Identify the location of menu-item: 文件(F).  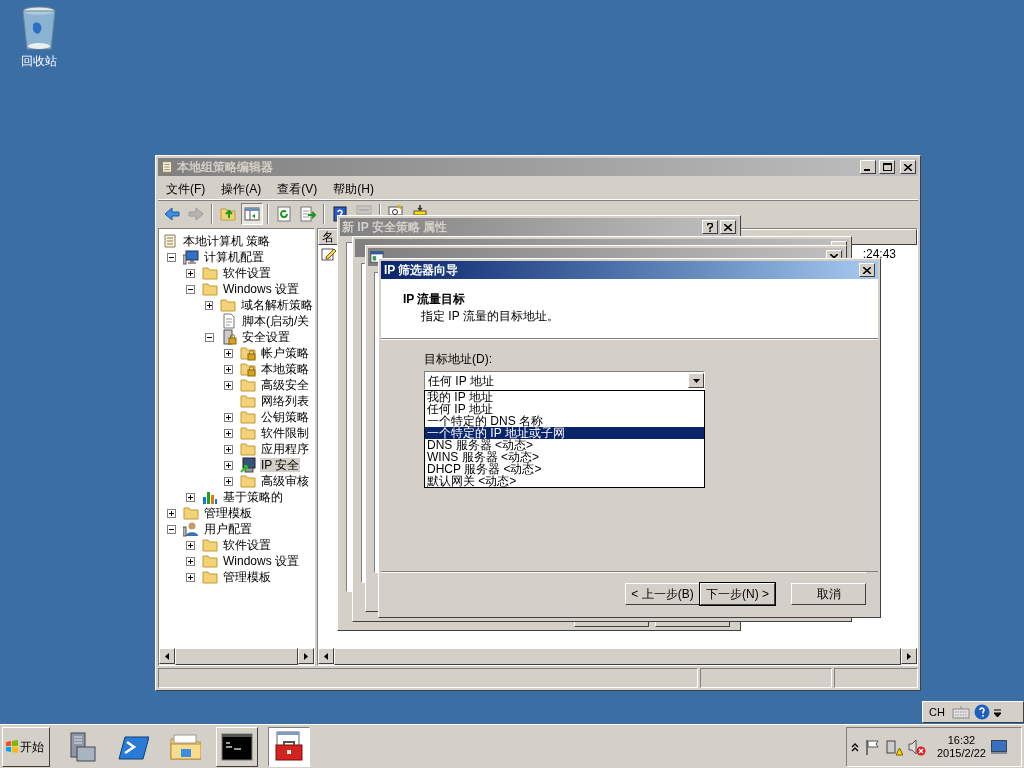
(186, 188).